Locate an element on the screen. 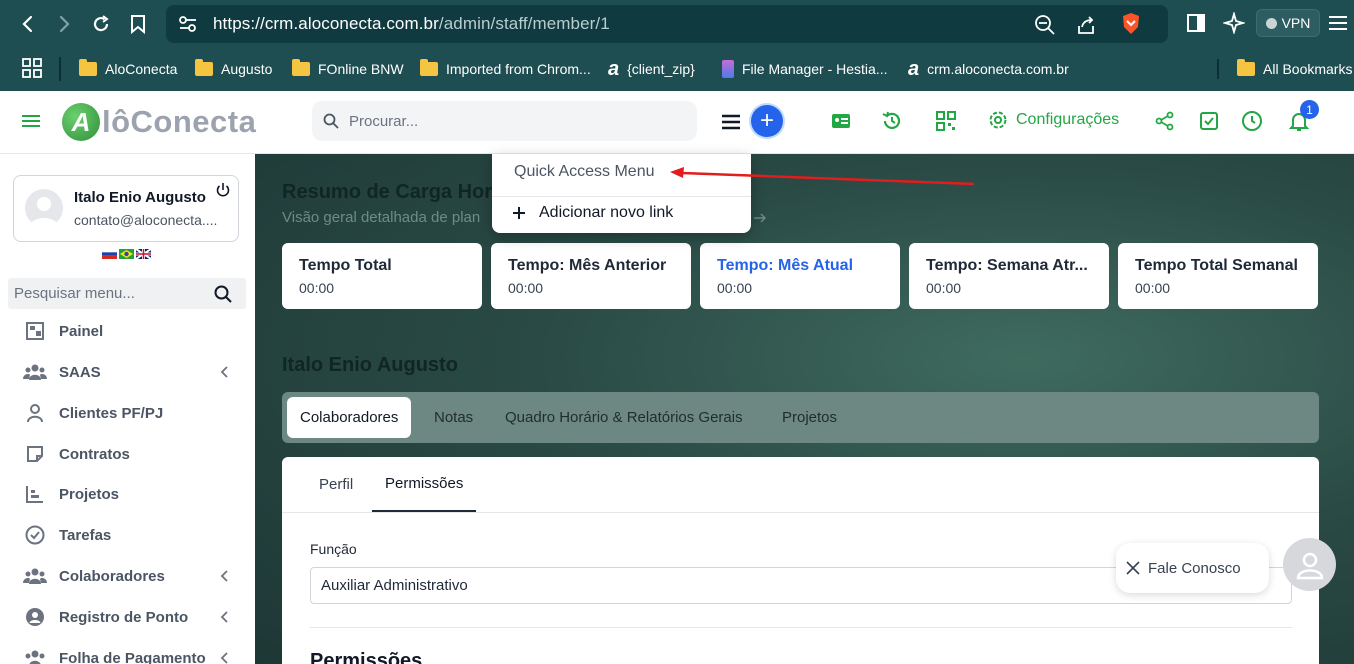 The height and width of the screenshot is (664, 1354). forward-icon is located at coordinates (64, 24).